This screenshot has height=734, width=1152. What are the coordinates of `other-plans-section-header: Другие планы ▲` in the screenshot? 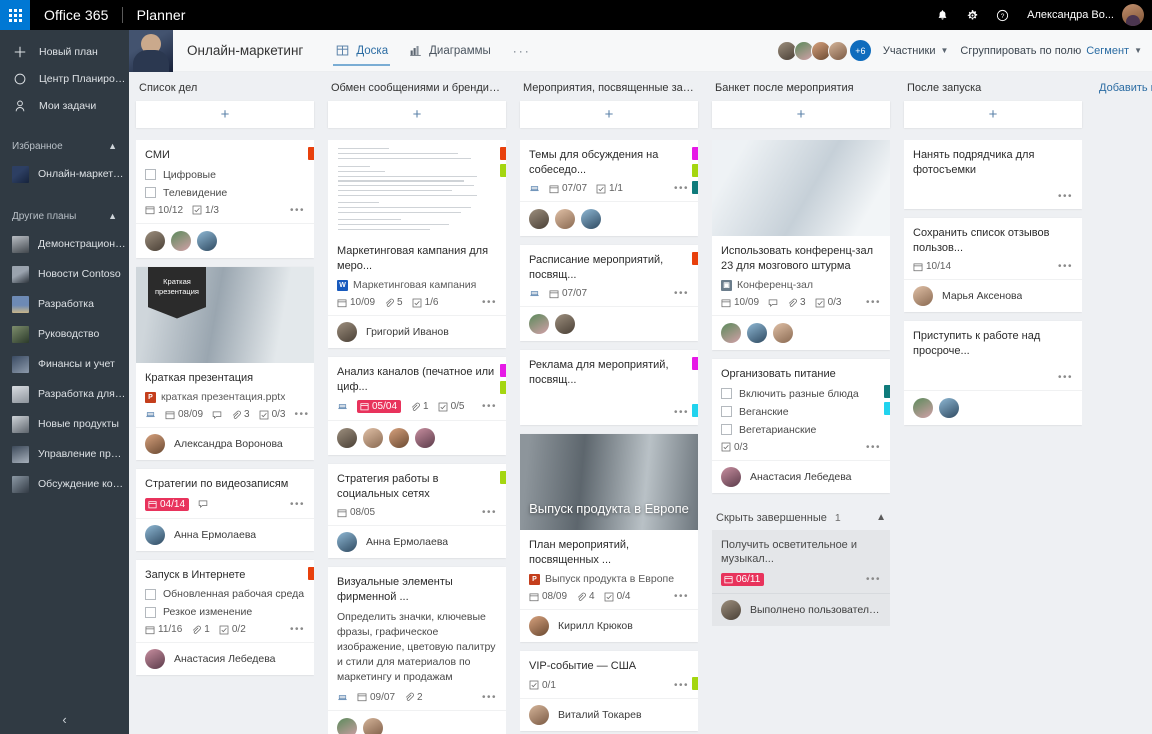 It's located at (64, 216).